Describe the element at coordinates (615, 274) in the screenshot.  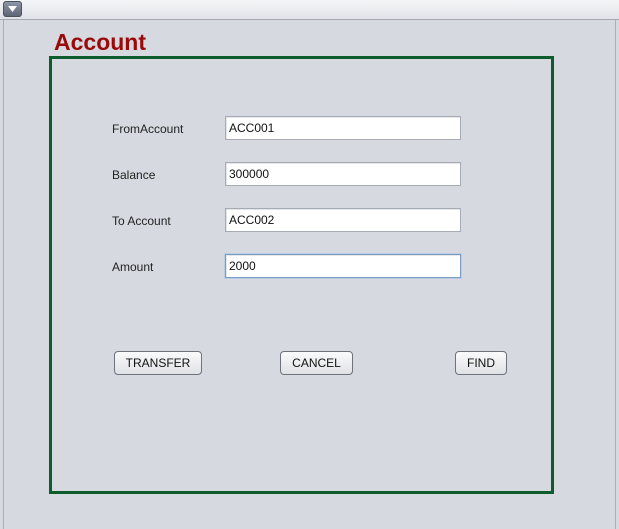
I see `window-frame-right` at that location.